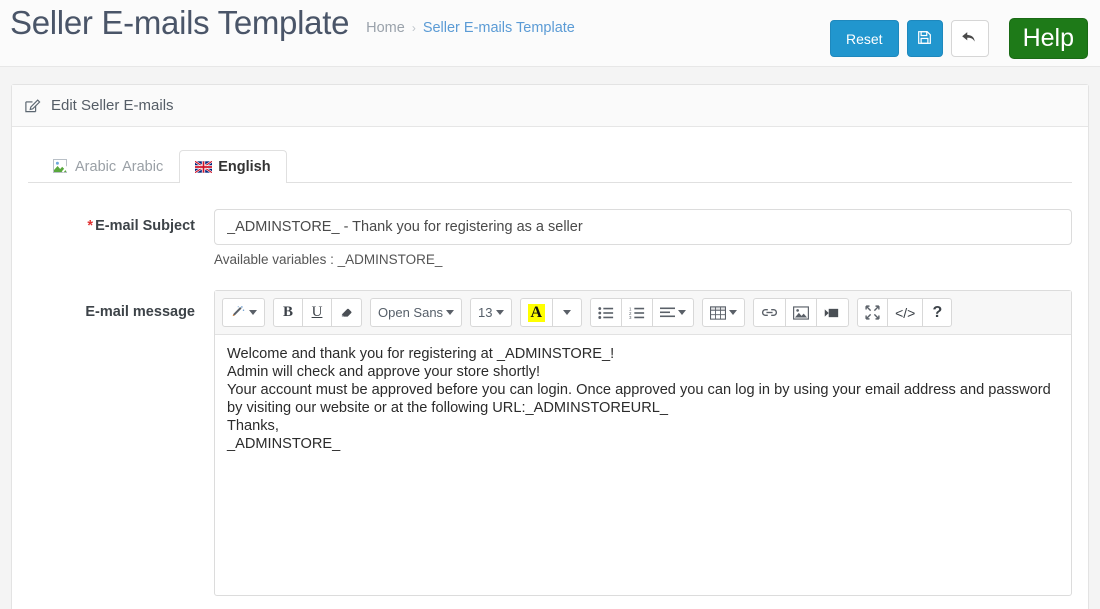 The image size is (1100, 609). I want to click on font-color-button: A, so click(536, 312).